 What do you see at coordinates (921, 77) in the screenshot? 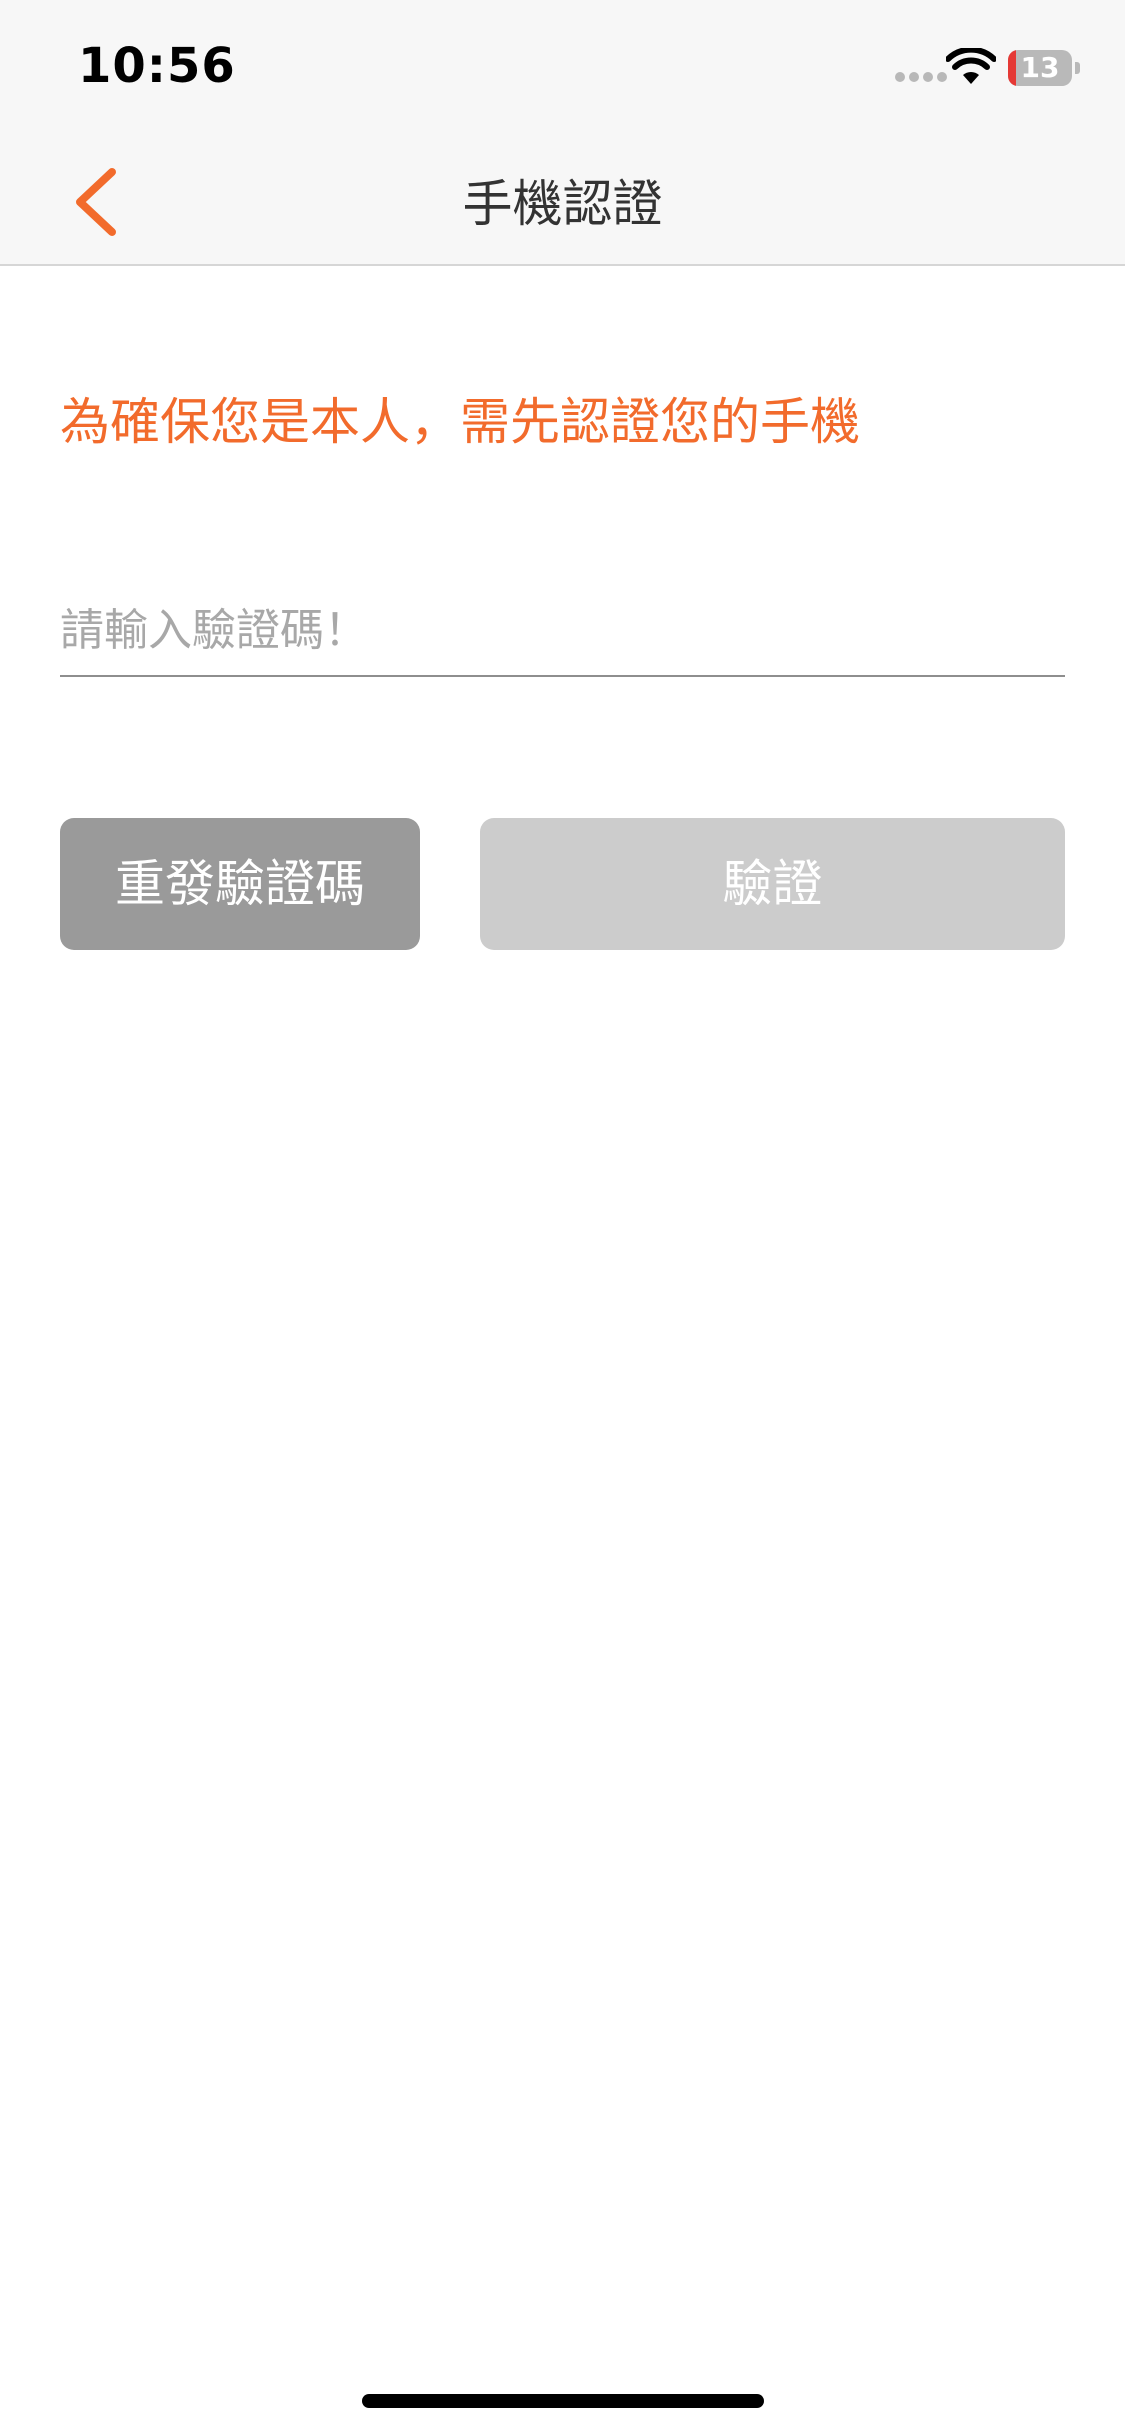
I see `signal-dots-icon` at bounding box center [921, 77].